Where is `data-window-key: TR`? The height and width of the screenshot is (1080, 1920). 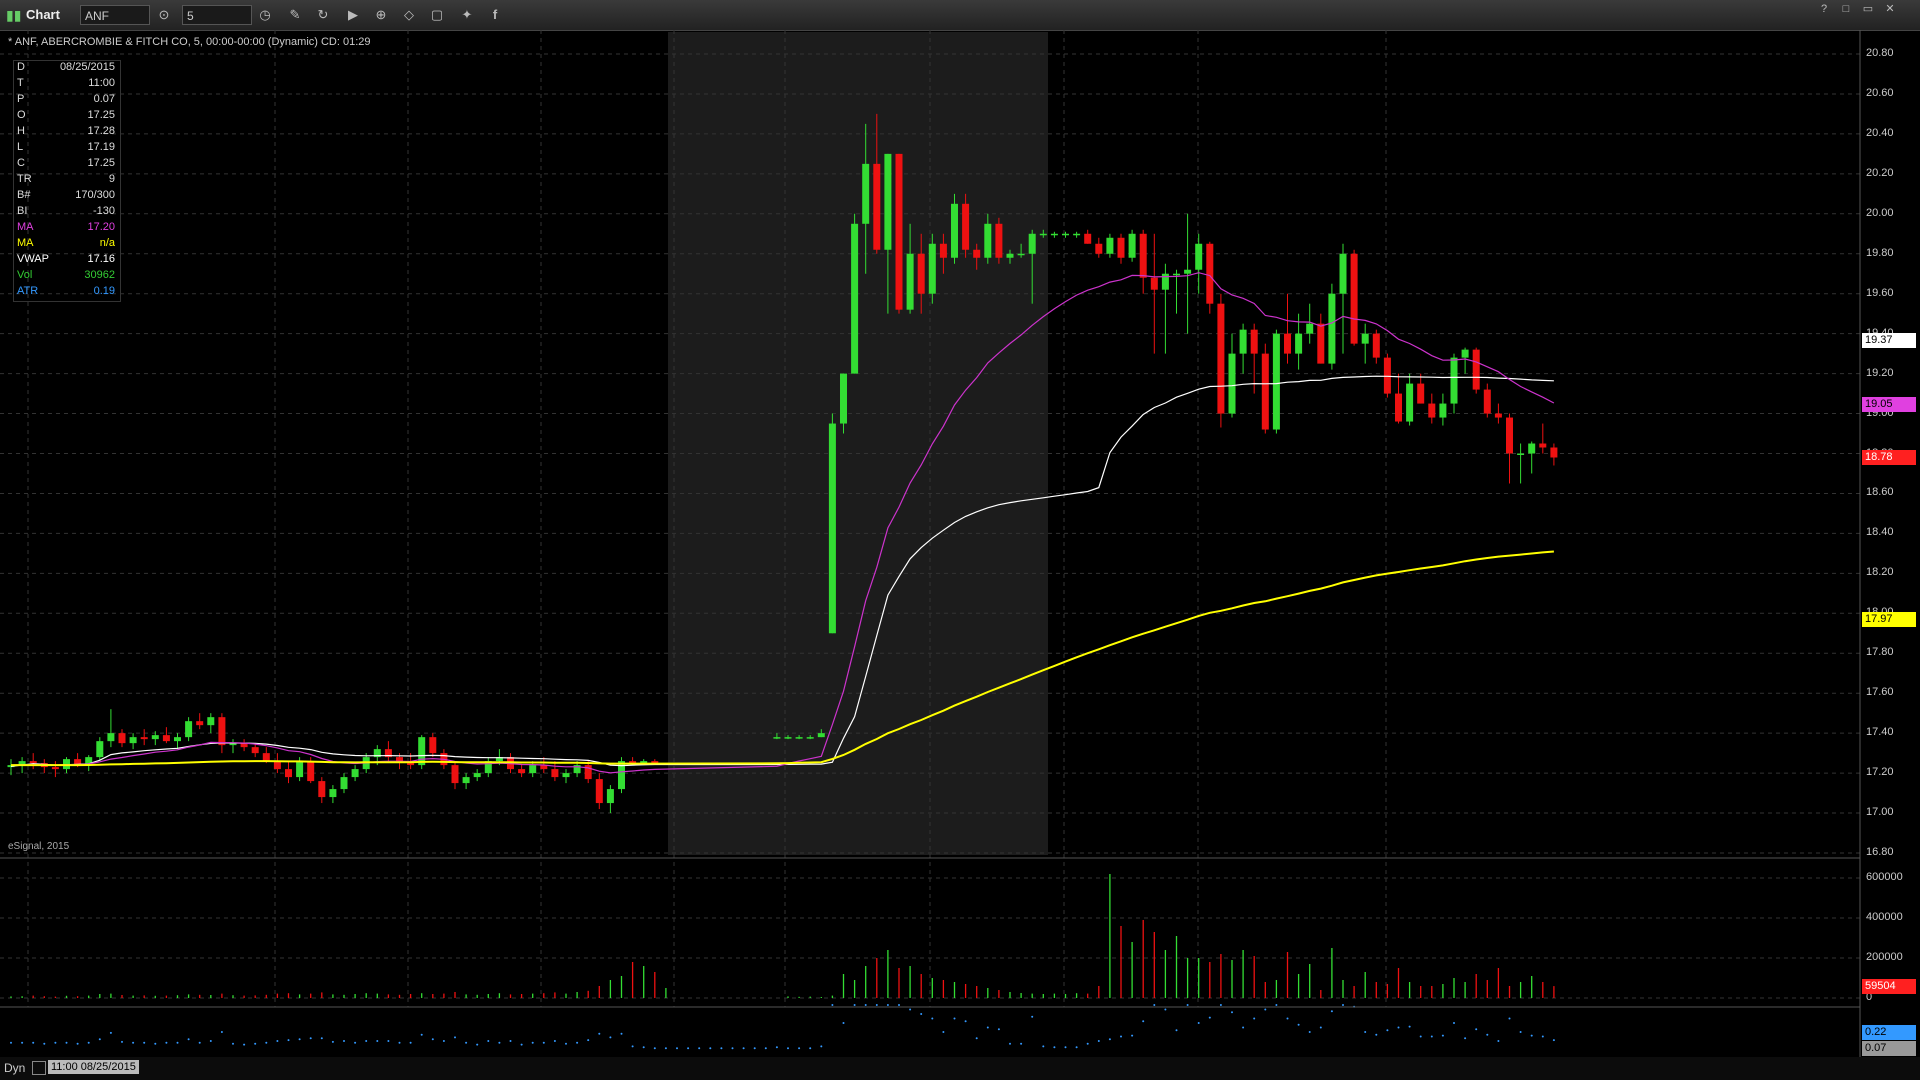 data-window-key: TR is located at coordinates (24, 179).